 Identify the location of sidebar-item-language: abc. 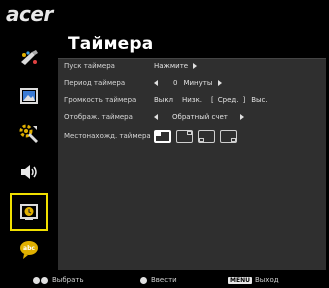
(29, 250).